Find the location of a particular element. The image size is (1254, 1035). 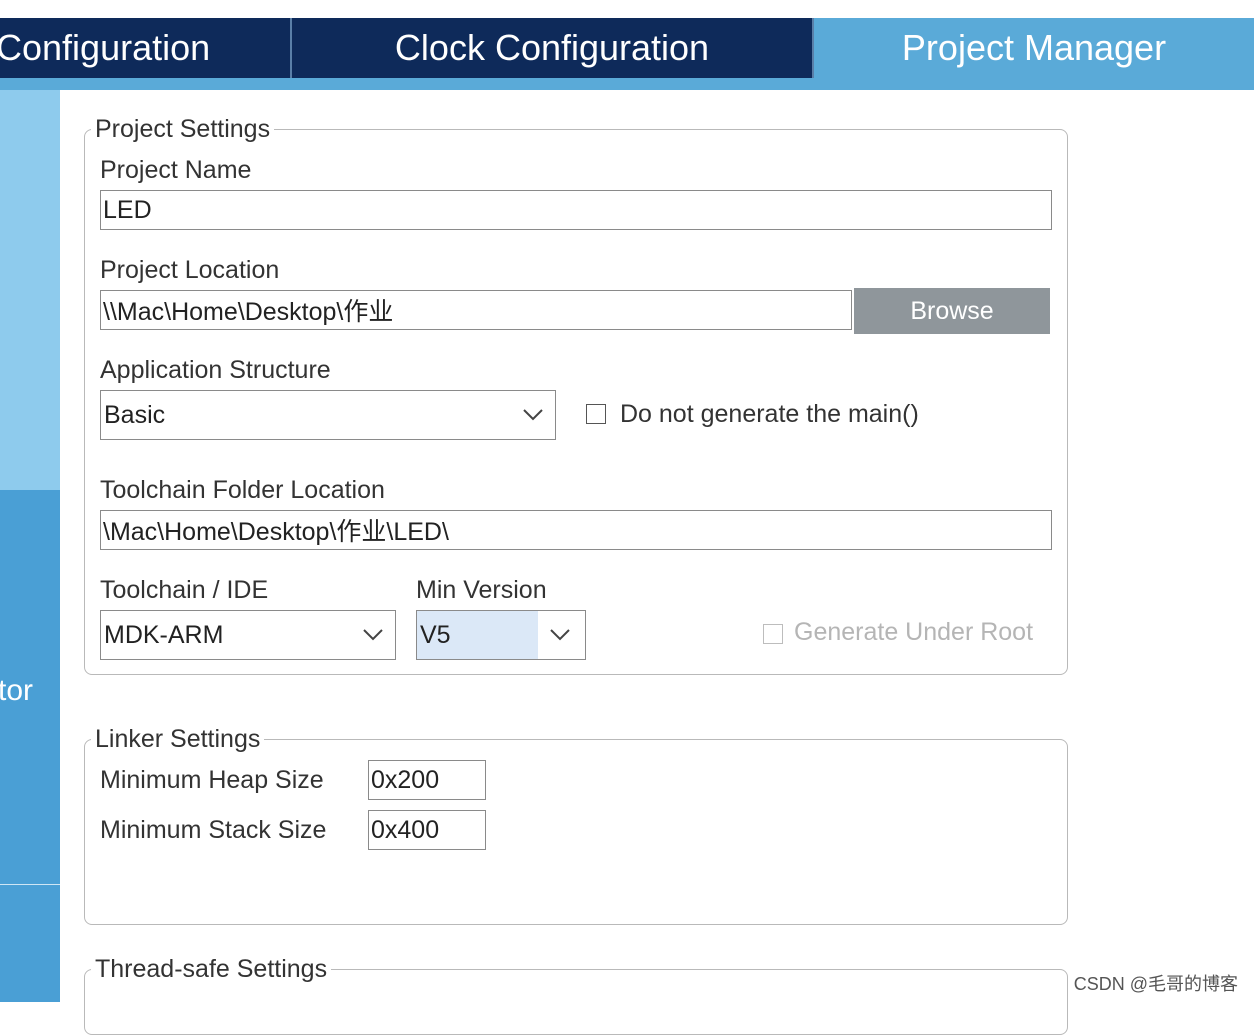

tab-clock-label: Clock Configuration is located at coordinates (552, 47).